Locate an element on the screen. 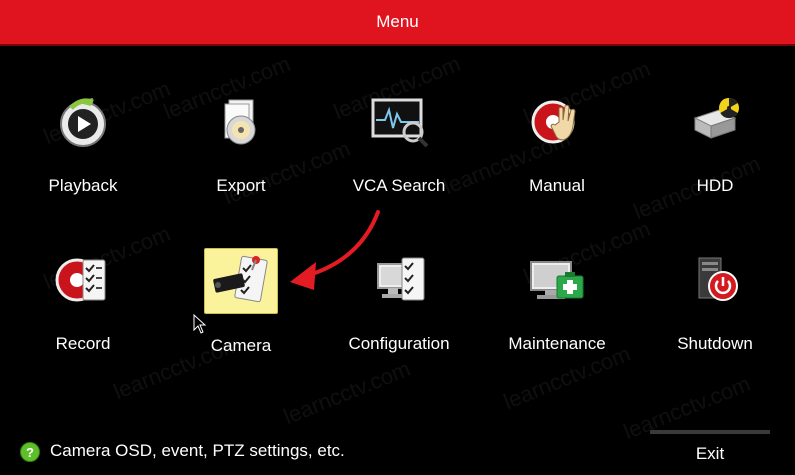  menu-item-export: Export is located at coordinates (241, 165).